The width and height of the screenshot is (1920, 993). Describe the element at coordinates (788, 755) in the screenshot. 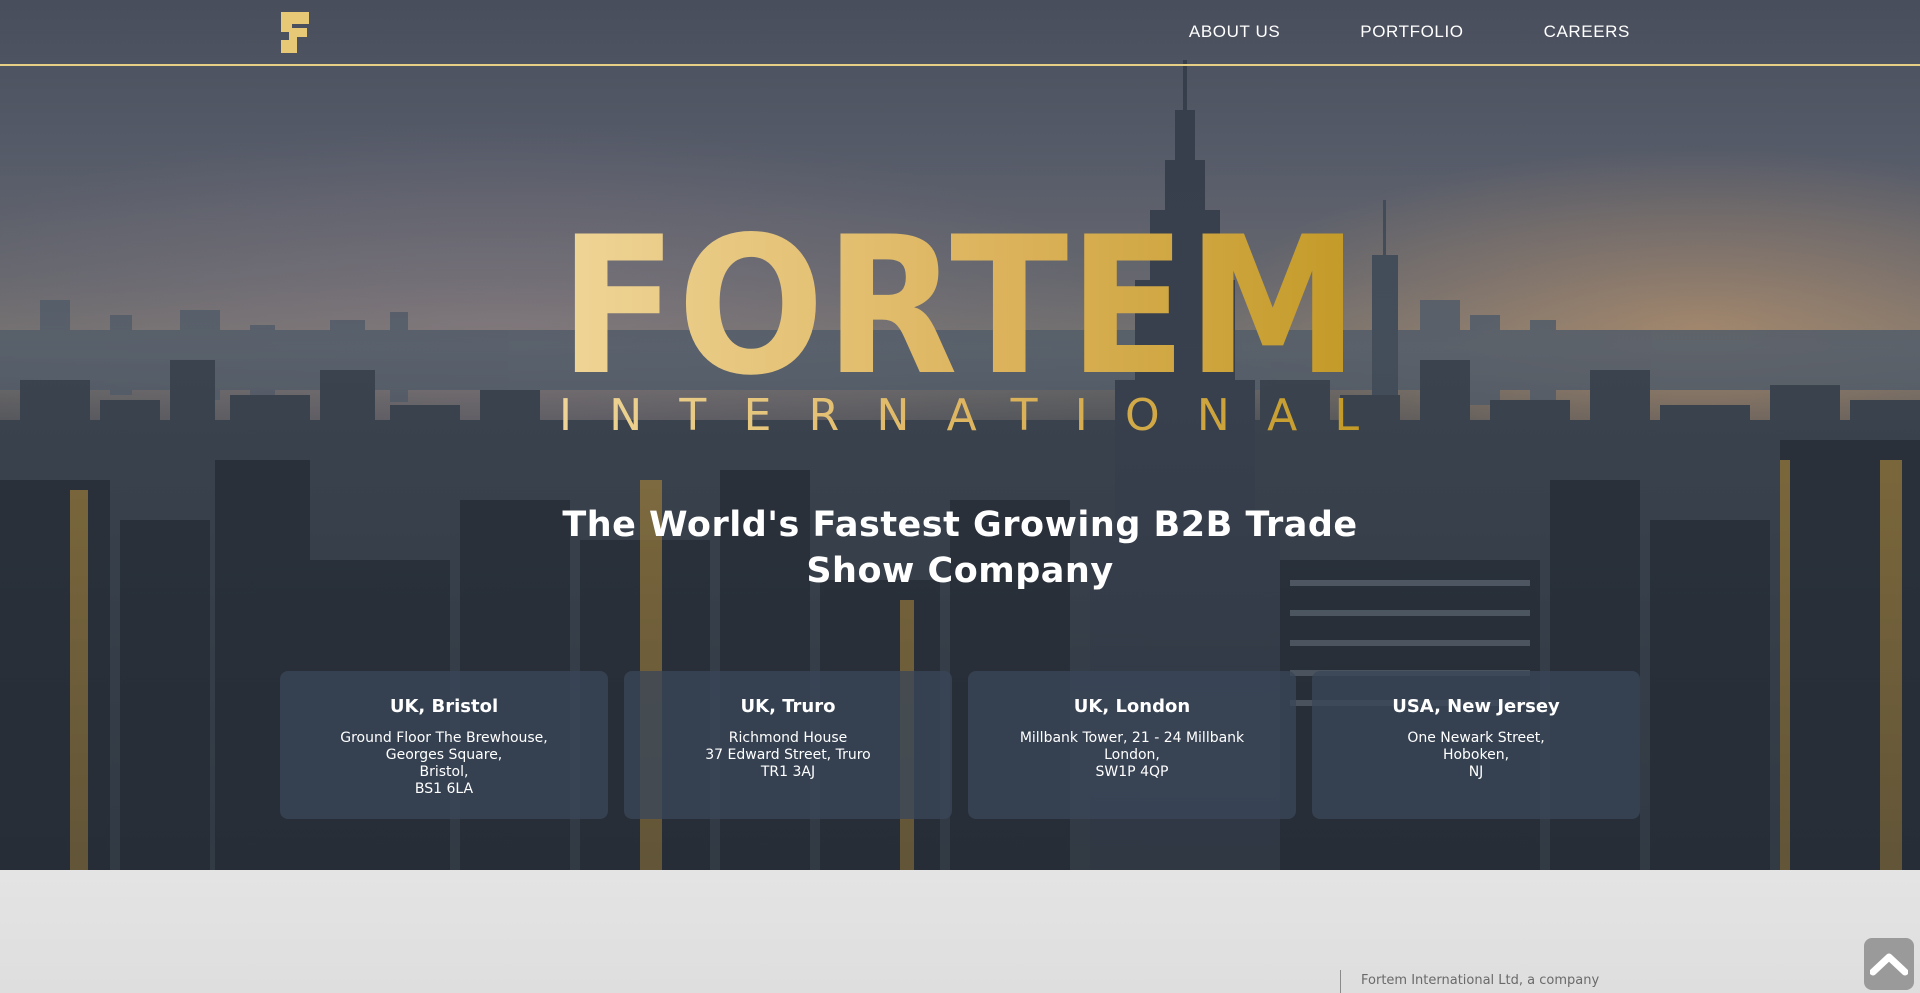

I see `office-address-line: 37 Edward Street, Truro` at that location.